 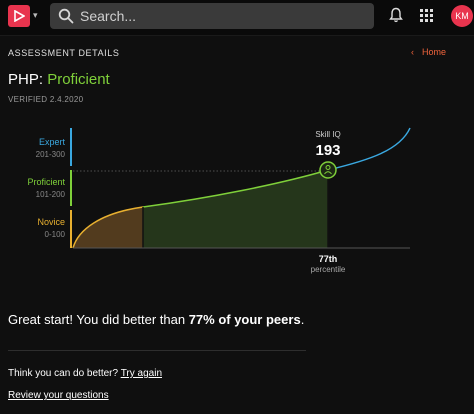 What do you see at coordinates (58, 395) in the screenshot?
I see `review-questions-link: Review your questions` at bounding box center [58, 395].